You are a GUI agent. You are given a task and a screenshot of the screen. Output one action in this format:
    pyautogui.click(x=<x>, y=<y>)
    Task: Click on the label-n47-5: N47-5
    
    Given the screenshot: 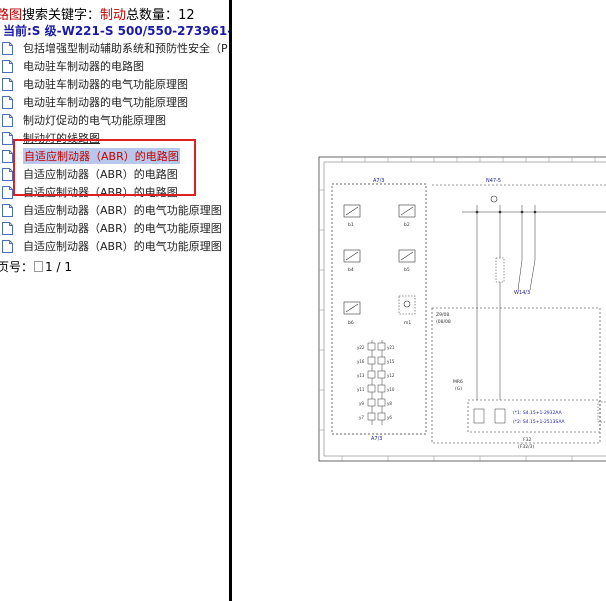 What is the action you would take?
    pyautogui.click(x=493, y=181)
    